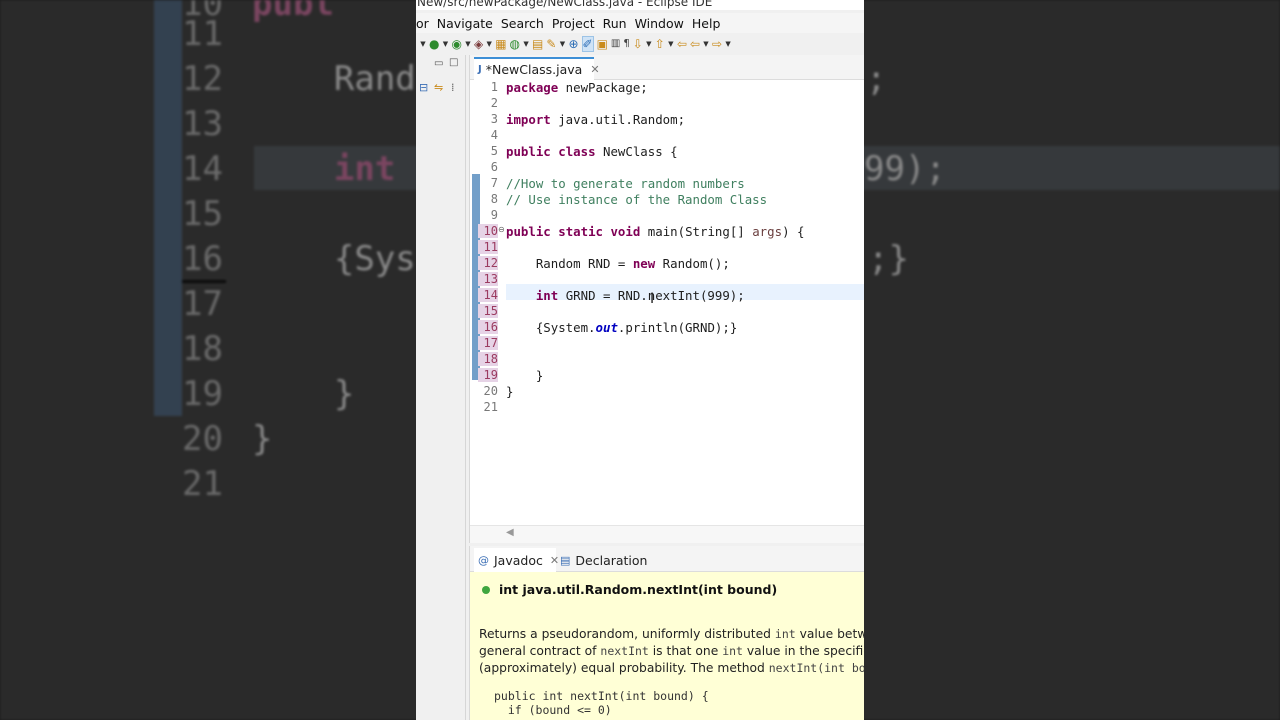 The height and width of the screenshot is (720, 1280). Describe the element at coordinates (596, 119) in the screenshot. I see `code-line: import java.util.Random;` at that location.